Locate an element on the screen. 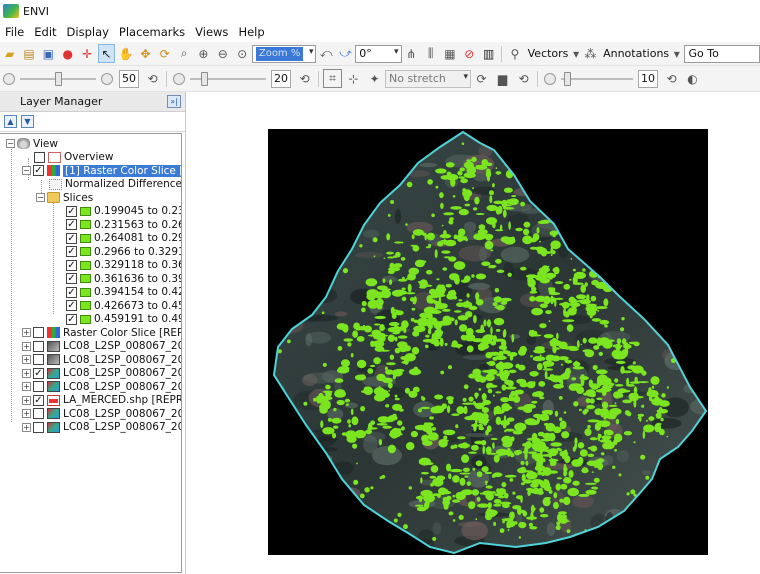  expand-all-icon: ▼ is located at coordinates (27, 121).